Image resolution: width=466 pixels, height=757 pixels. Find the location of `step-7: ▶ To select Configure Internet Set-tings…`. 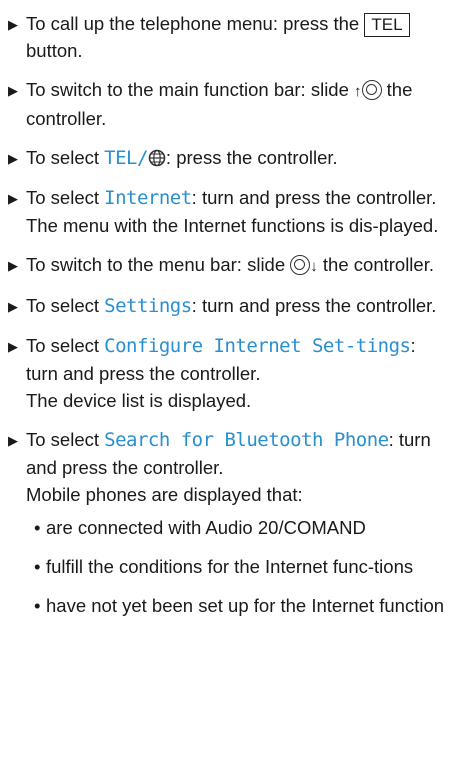

step-7: ▶ To select Configure Internet Set-tings… is located at coordinates (230, 373).